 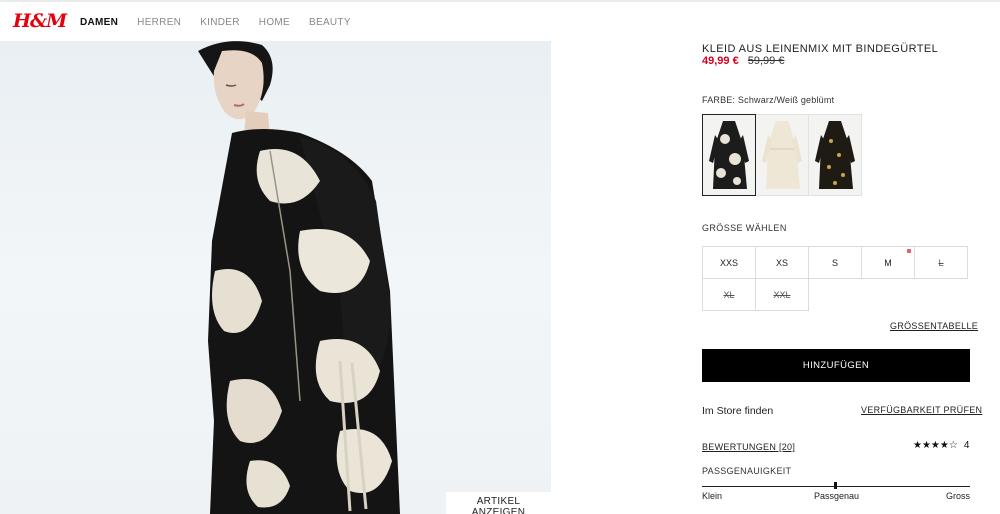 I want to click on size-option-m-label: M, so click(x=888, y=262).